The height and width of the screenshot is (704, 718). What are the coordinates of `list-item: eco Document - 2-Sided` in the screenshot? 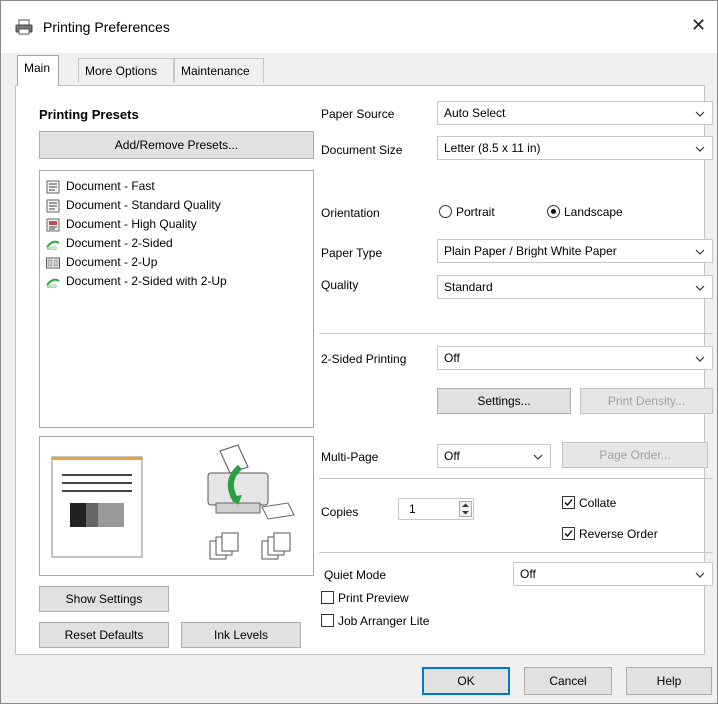 It's located at (109, 243).